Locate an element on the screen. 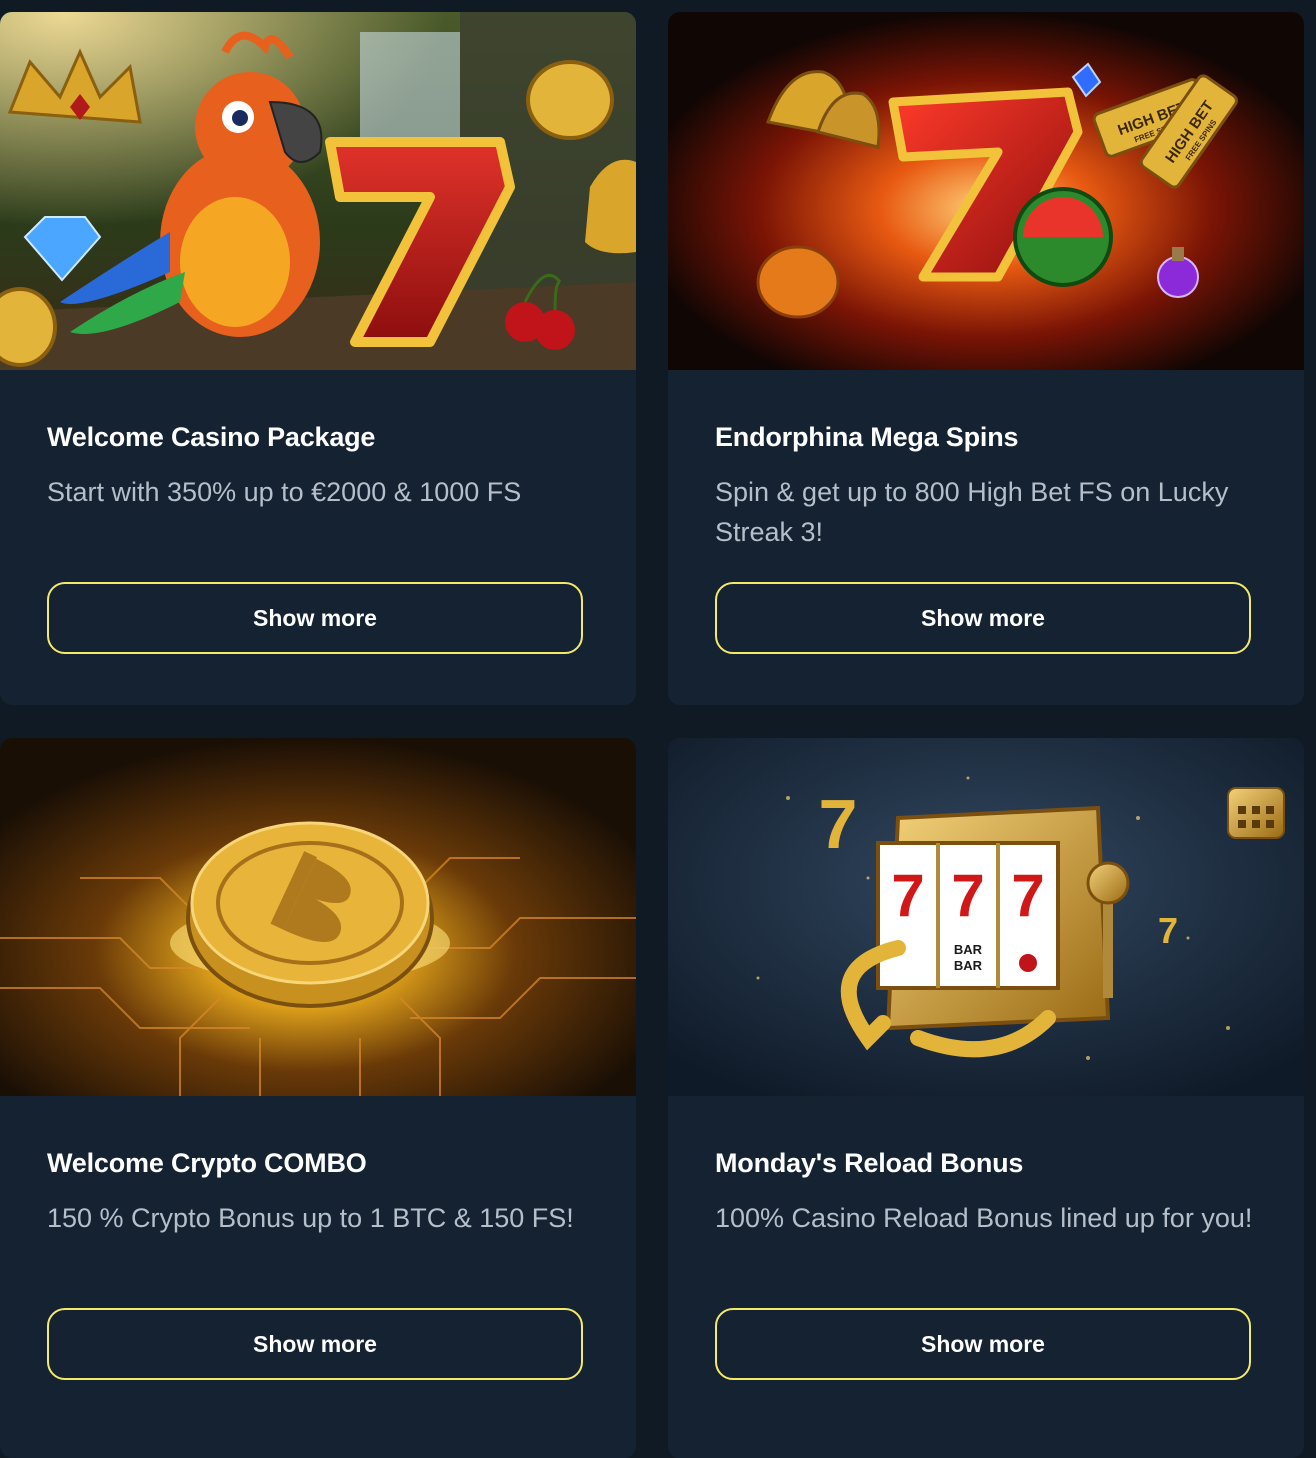  promo-banner-image: HIGH BET FREE SPINS HIGH BET FREE SPINS is located at coordinates (986, 191).